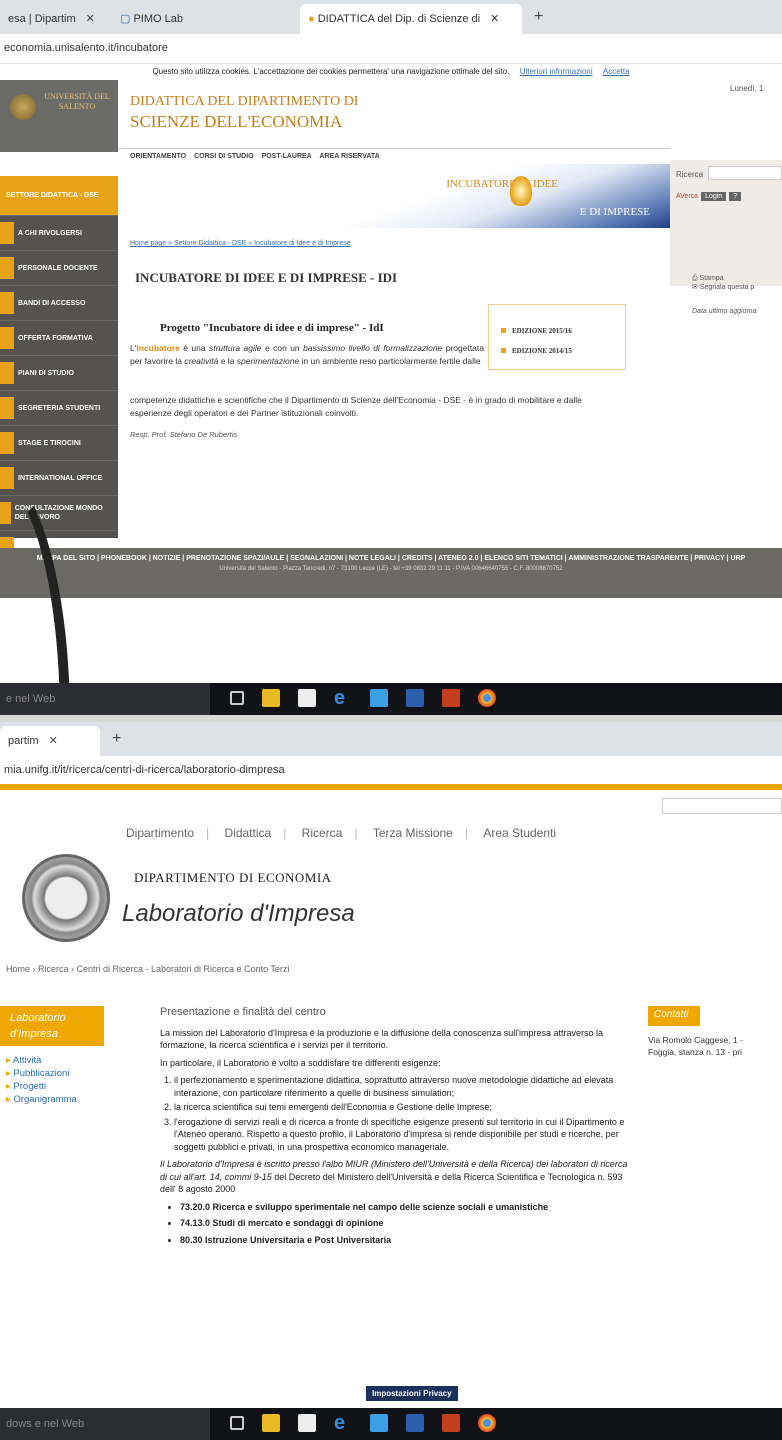 The image size is (782, 1440). What do you see at coordinates (41, 1099) in the screenshot?
I see `sidebar-item-organigramma: ▸ Organigramma` at bounding box center [41, 1099].